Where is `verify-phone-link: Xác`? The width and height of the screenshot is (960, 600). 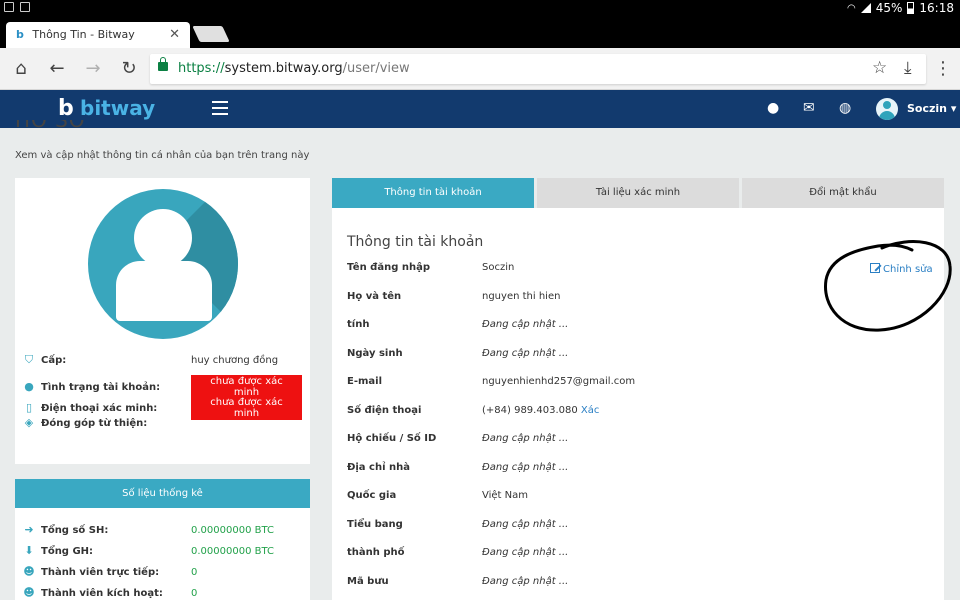
verify-phone-link: Xác is located at coordinates (590, 410).